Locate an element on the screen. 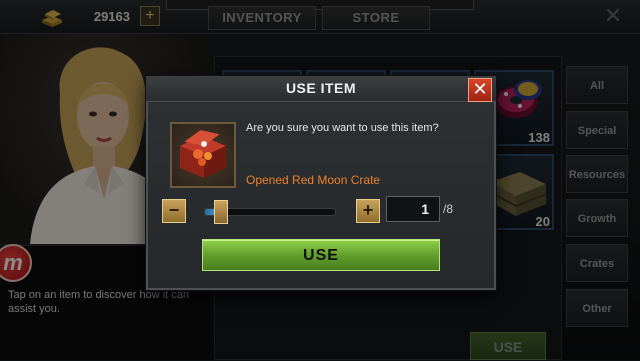 The image size is (640, 361). quantity-input is located at coordinates (413, 209).